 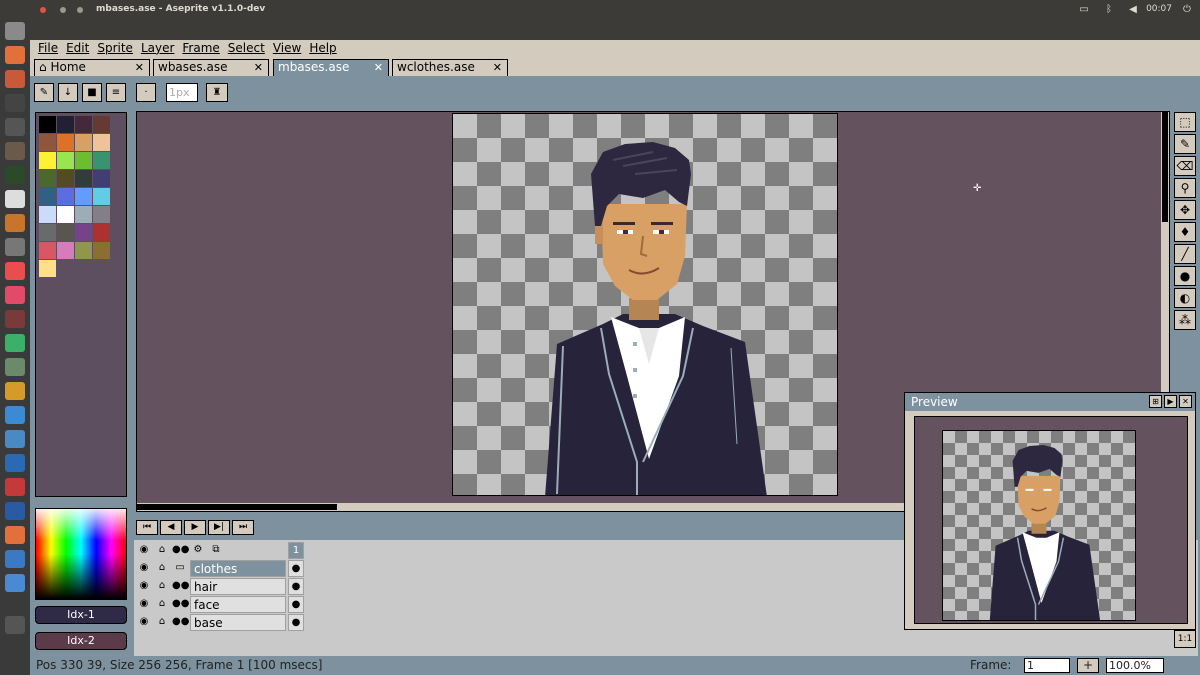 What do you see at coordinates (1185, 232) in the screenshot?
I see `fill-icon: ♦` at bounding box center [1185, 232].